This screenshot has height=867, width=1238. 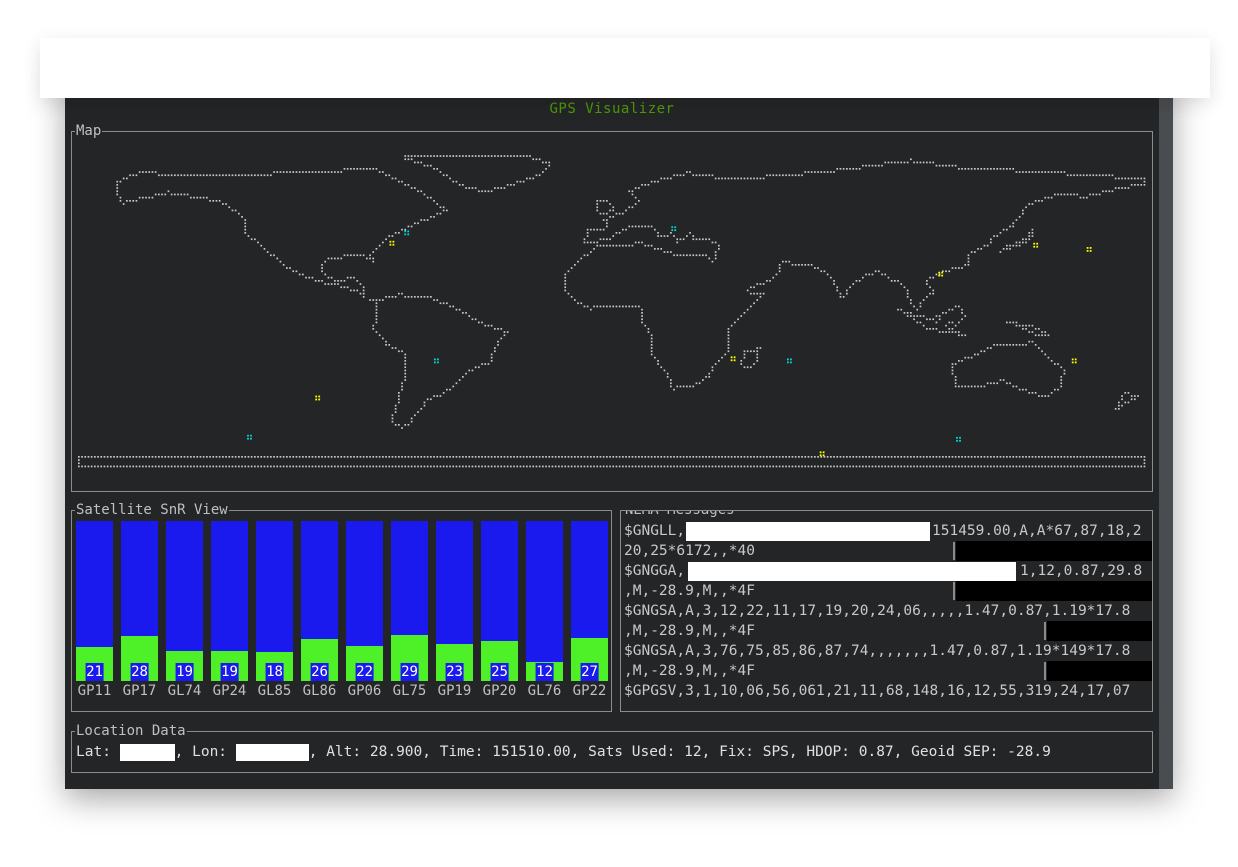 What do you see at coordinates (589, 691) in the screenshot?
I see `snr-label: GP22` at bounding box center [589, 691].